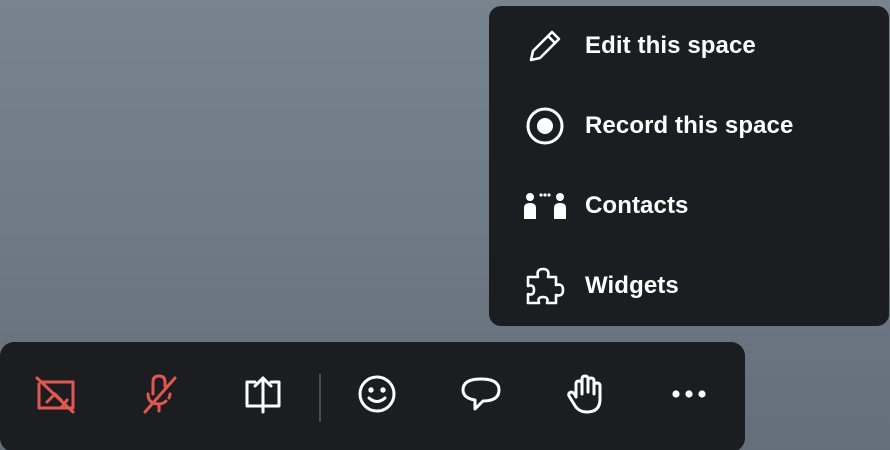 This screenshot has height=450, width=890. What do you see at coordinates (545, 46) in the screenshot?
I see `pencil-icon` at bounding box center [545, 46].